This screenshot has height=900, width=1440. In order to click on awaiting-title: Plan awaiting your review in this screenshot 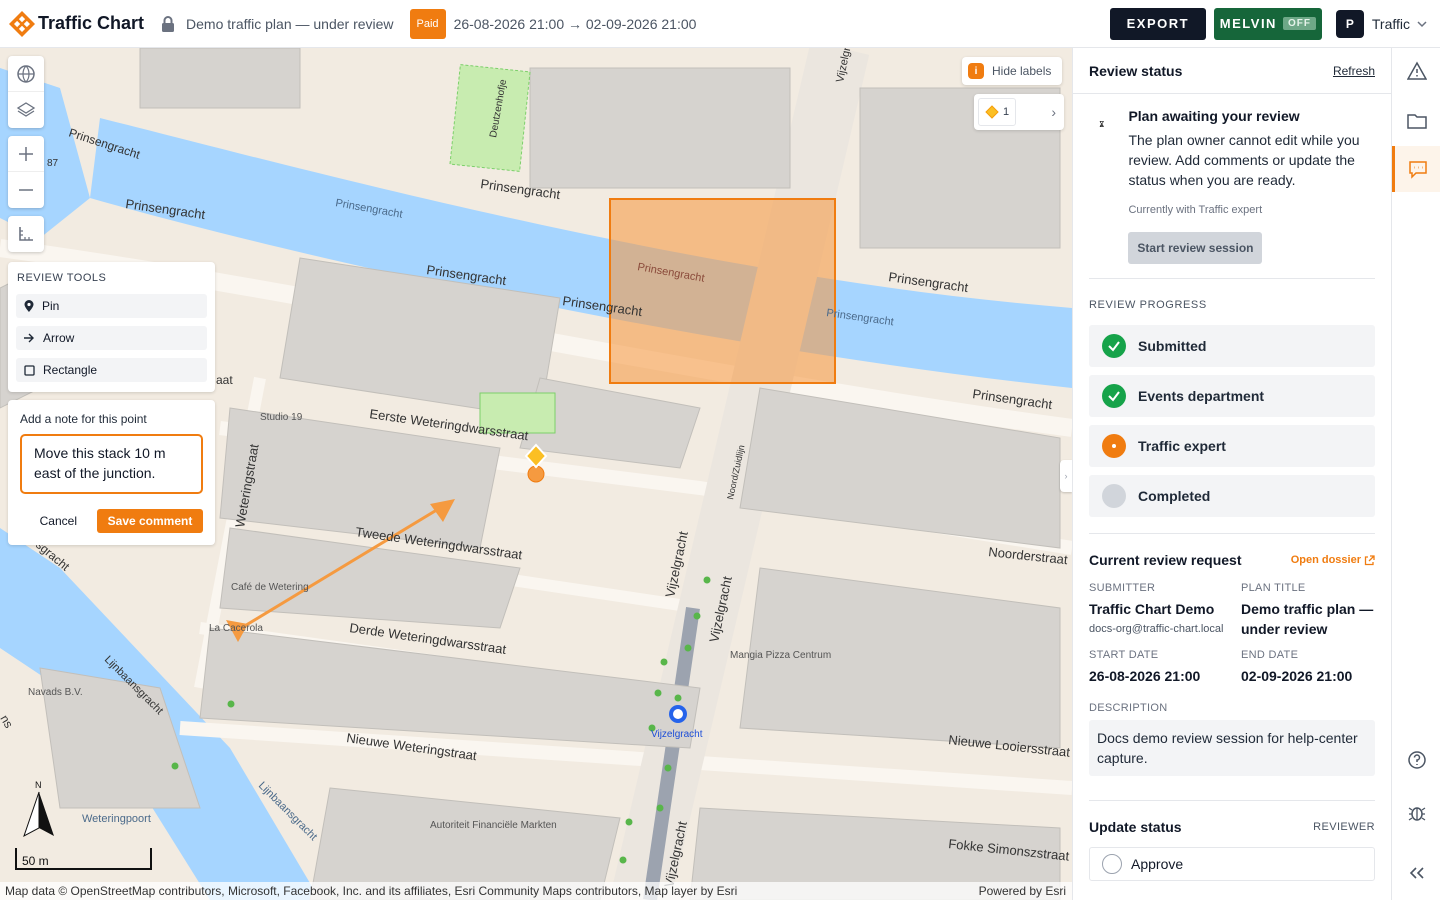, I will do `click(1214, 116)`.